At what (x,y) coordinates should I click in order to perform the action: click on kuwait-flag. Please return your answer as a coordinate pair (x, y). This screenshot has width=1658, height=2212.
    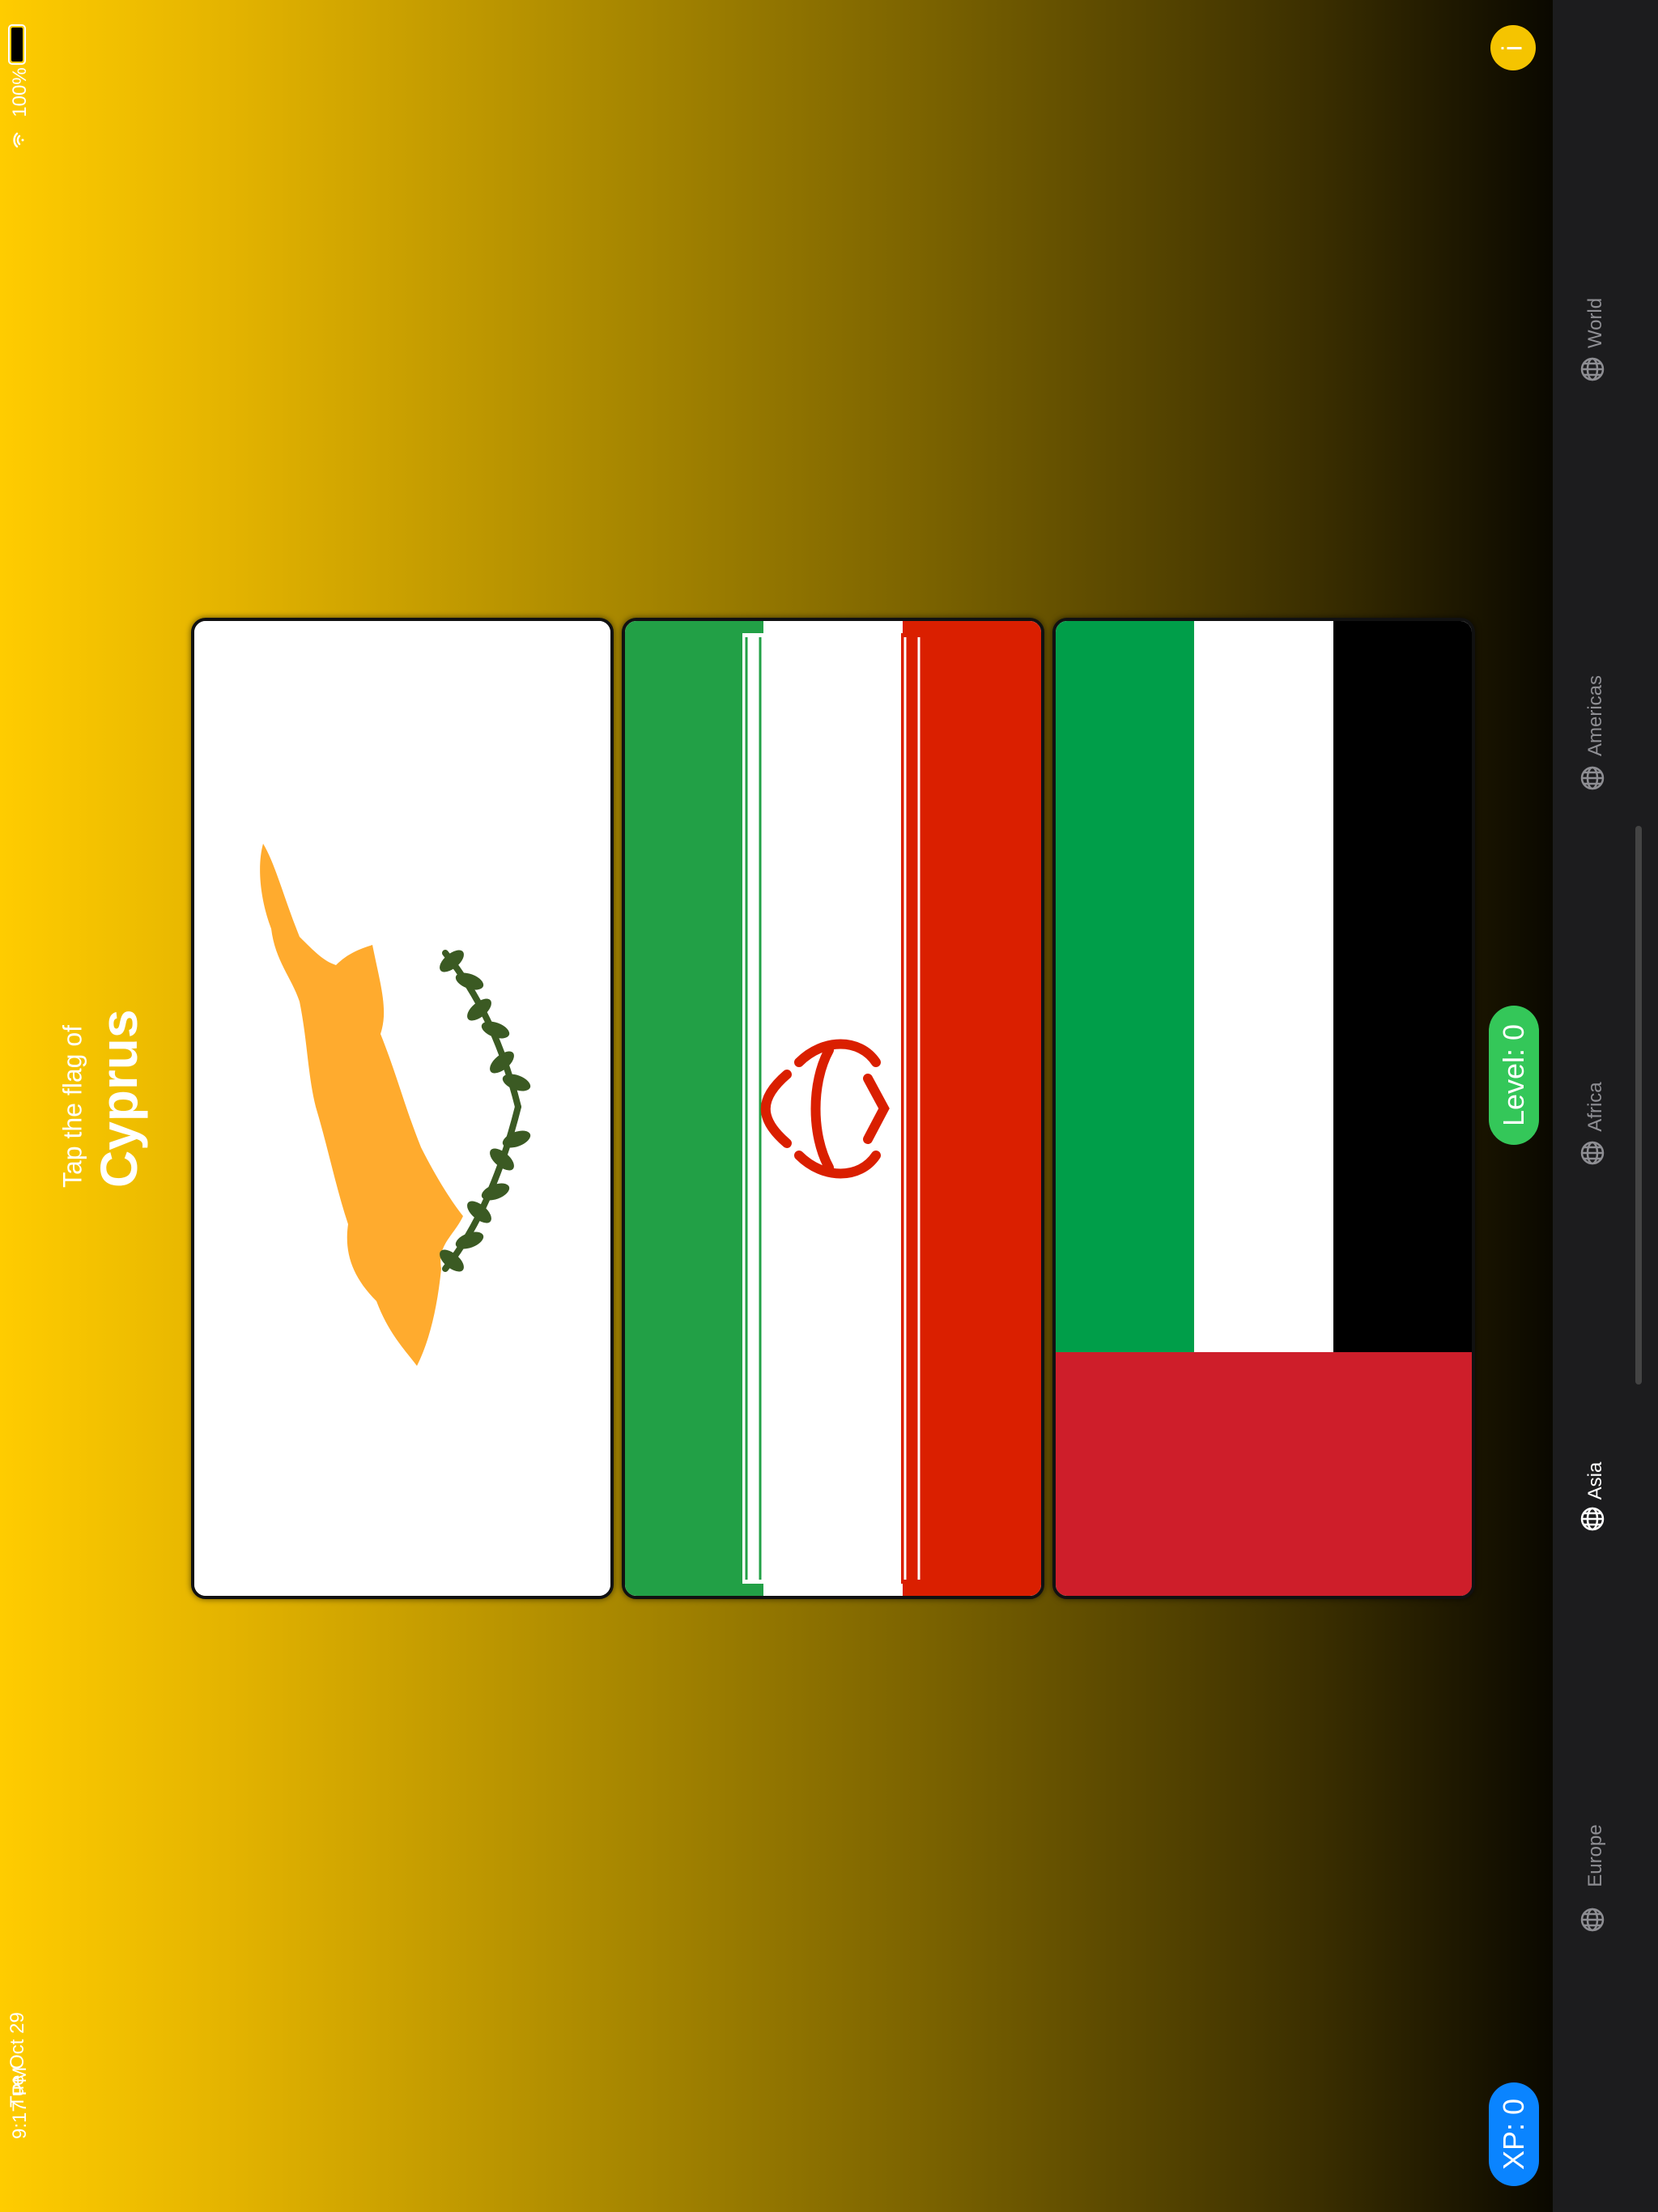
    Looking at the image, I should click on (1264, 1109).